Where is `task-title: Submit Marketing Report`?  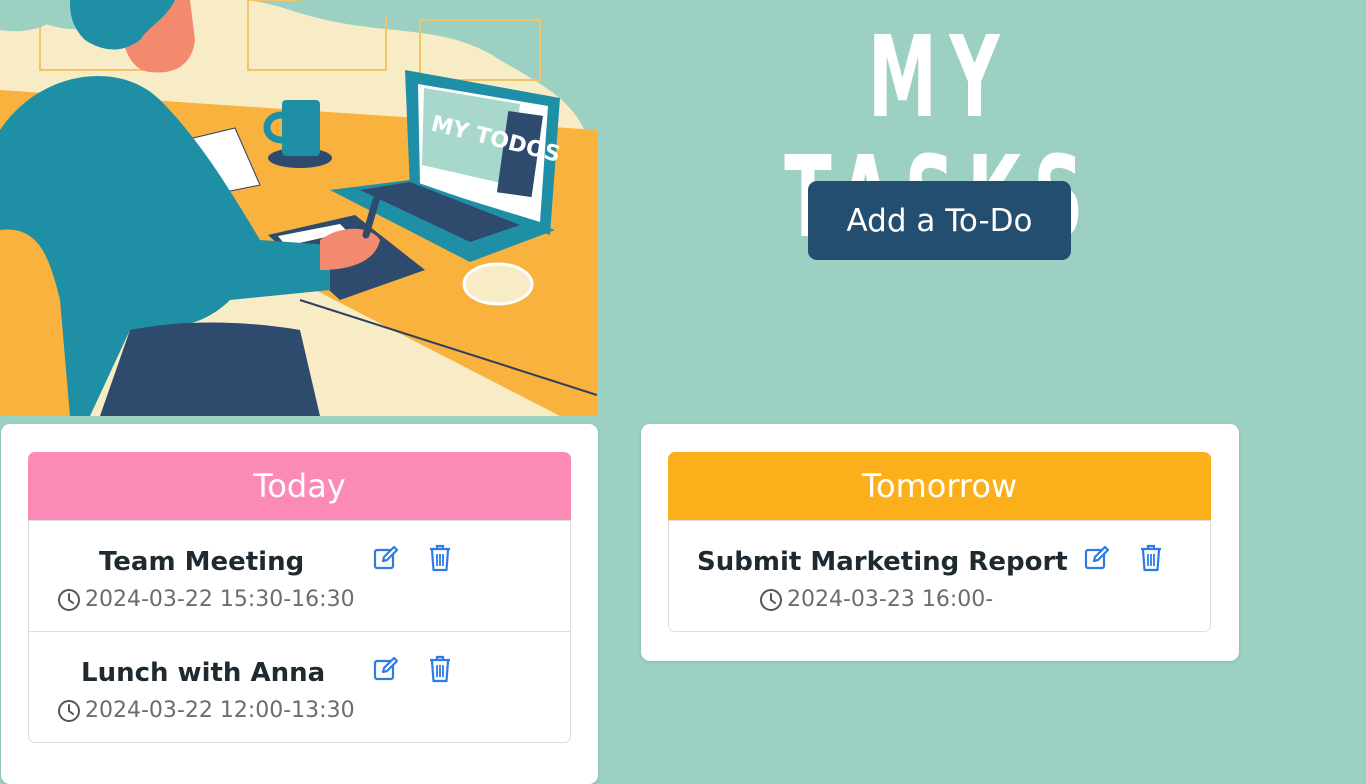
task-title: Submit Marketing Report is located at coordinates (882, 562).